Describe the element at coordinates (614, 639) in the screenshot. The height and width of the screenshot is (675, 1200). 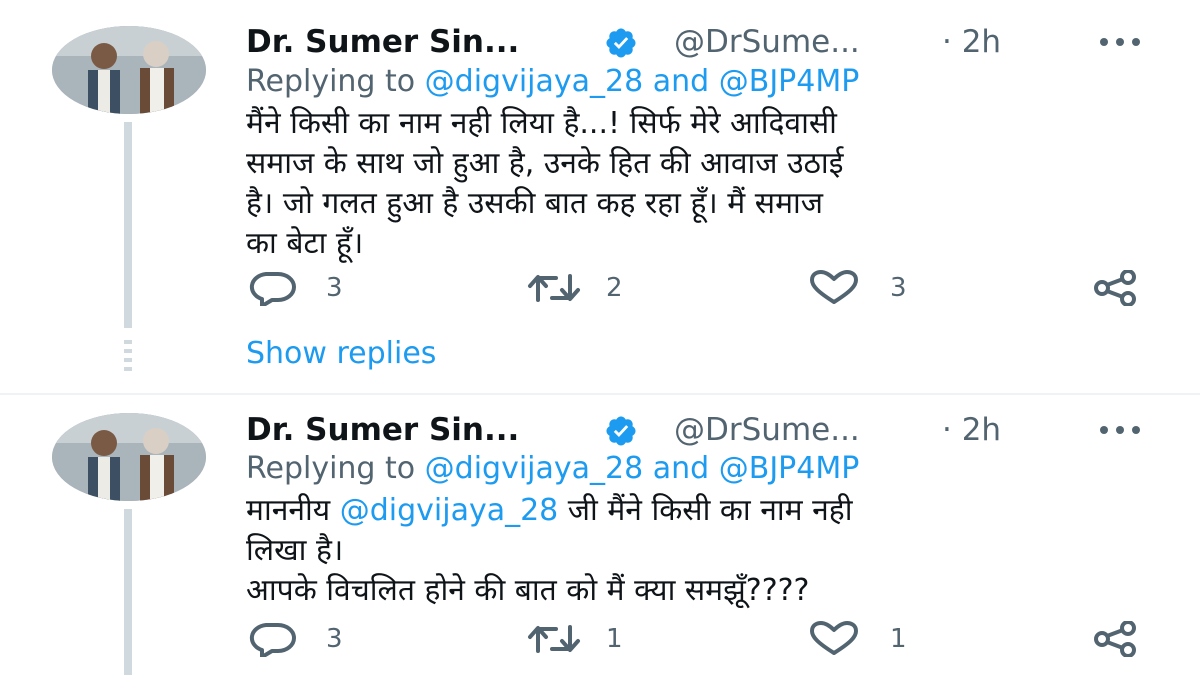
I see `retweet-count: 1` at that location.